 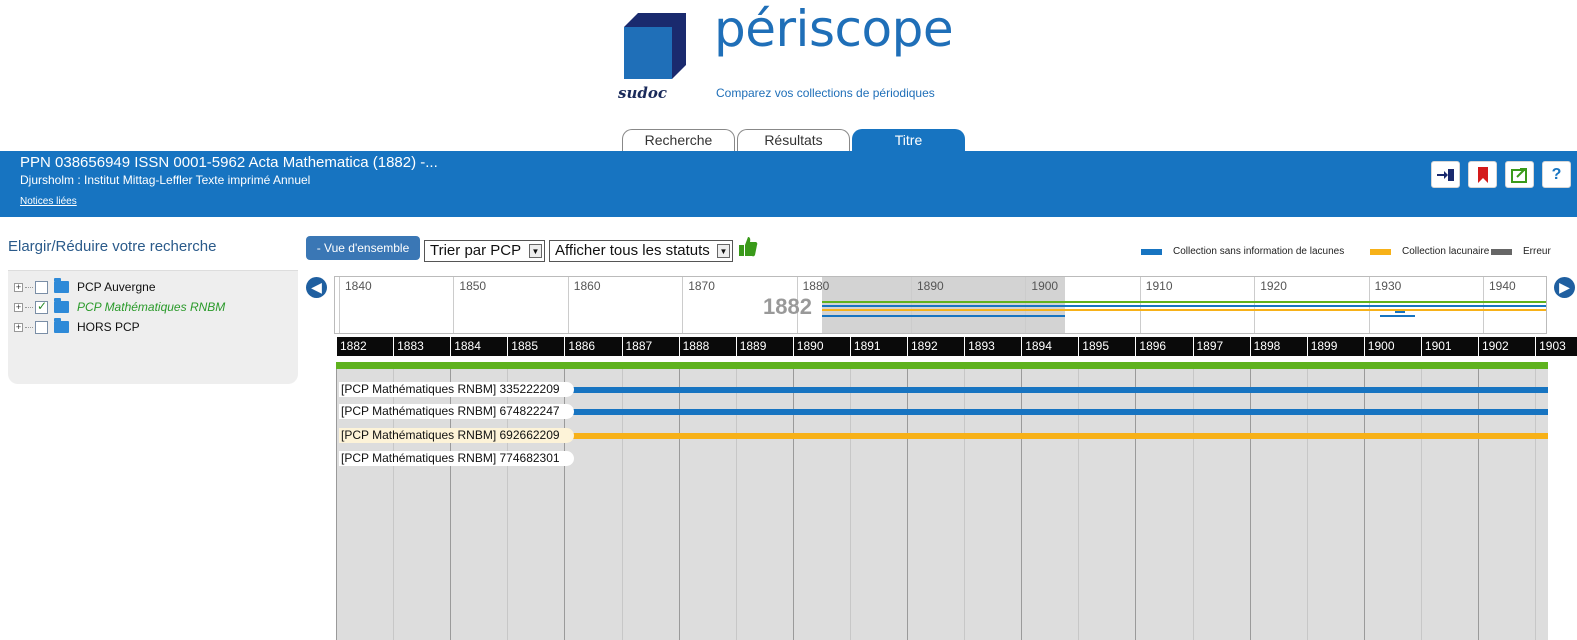 I want to click on periscope-wordmark: périscope, so click(x=834, y=29).